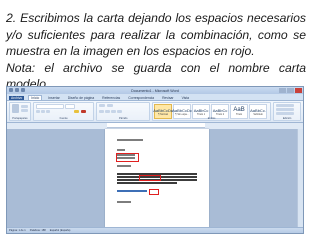  What do you see at coordinates (130, 140) in the screenshot?
I see `date-line` at bounding box center [130, 140].